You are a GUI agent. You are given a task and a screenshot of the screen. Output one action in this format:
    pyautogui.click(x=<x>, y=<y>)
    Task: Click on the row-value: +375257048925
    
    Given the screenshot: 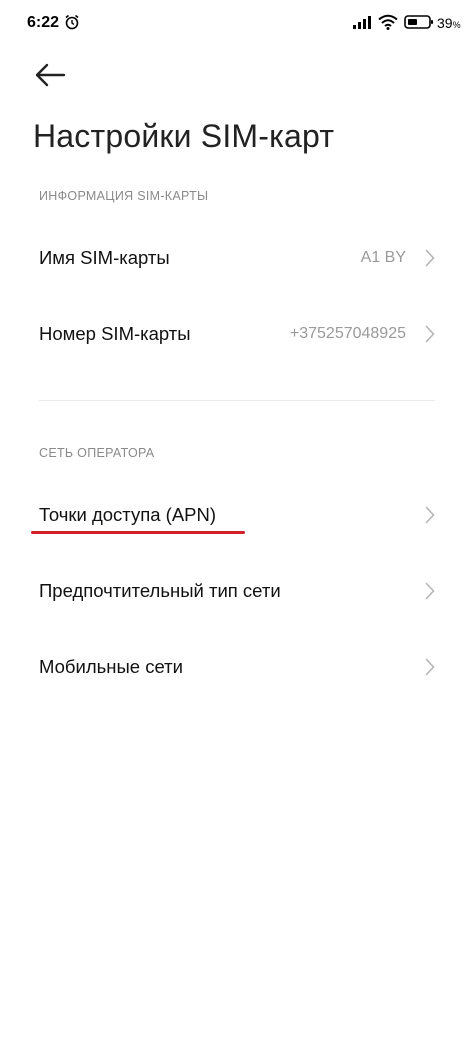 What is the action you would take?
    pyautogui.click(x=347, y=333)
    